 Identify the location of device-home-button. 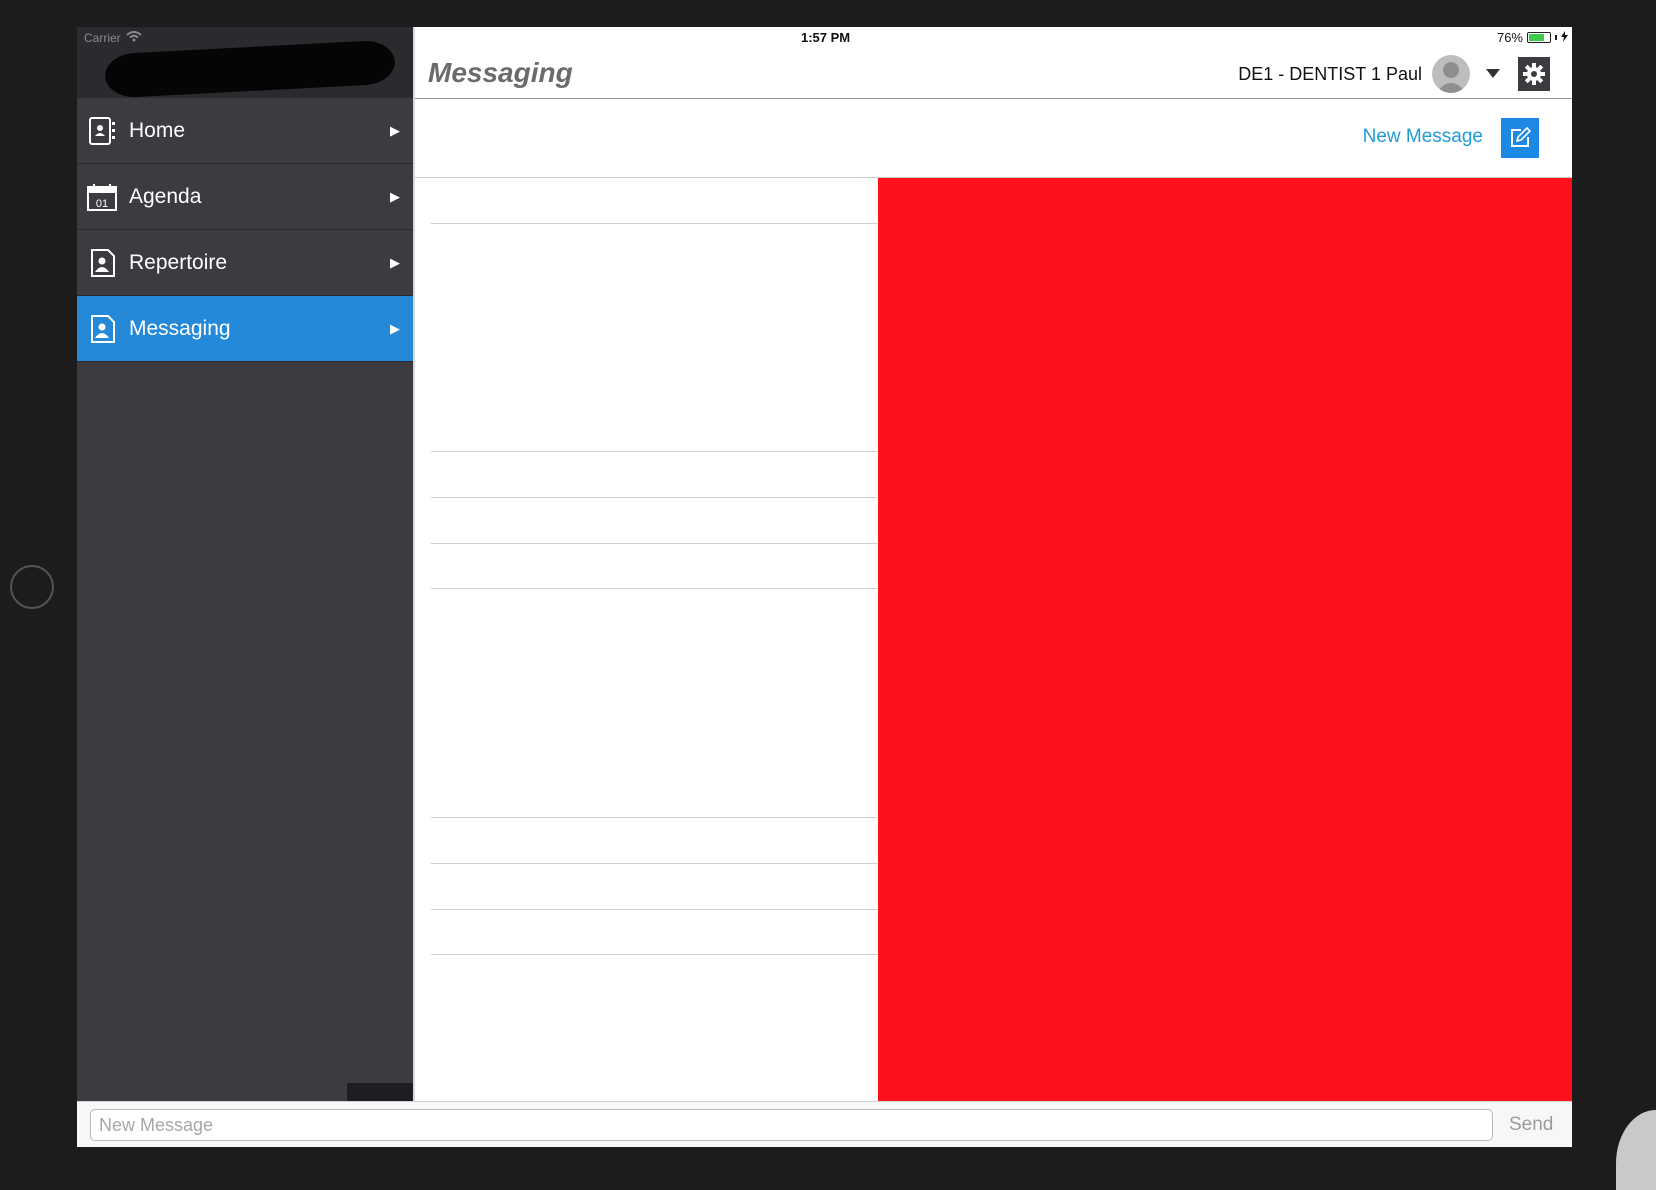
(32, 587).